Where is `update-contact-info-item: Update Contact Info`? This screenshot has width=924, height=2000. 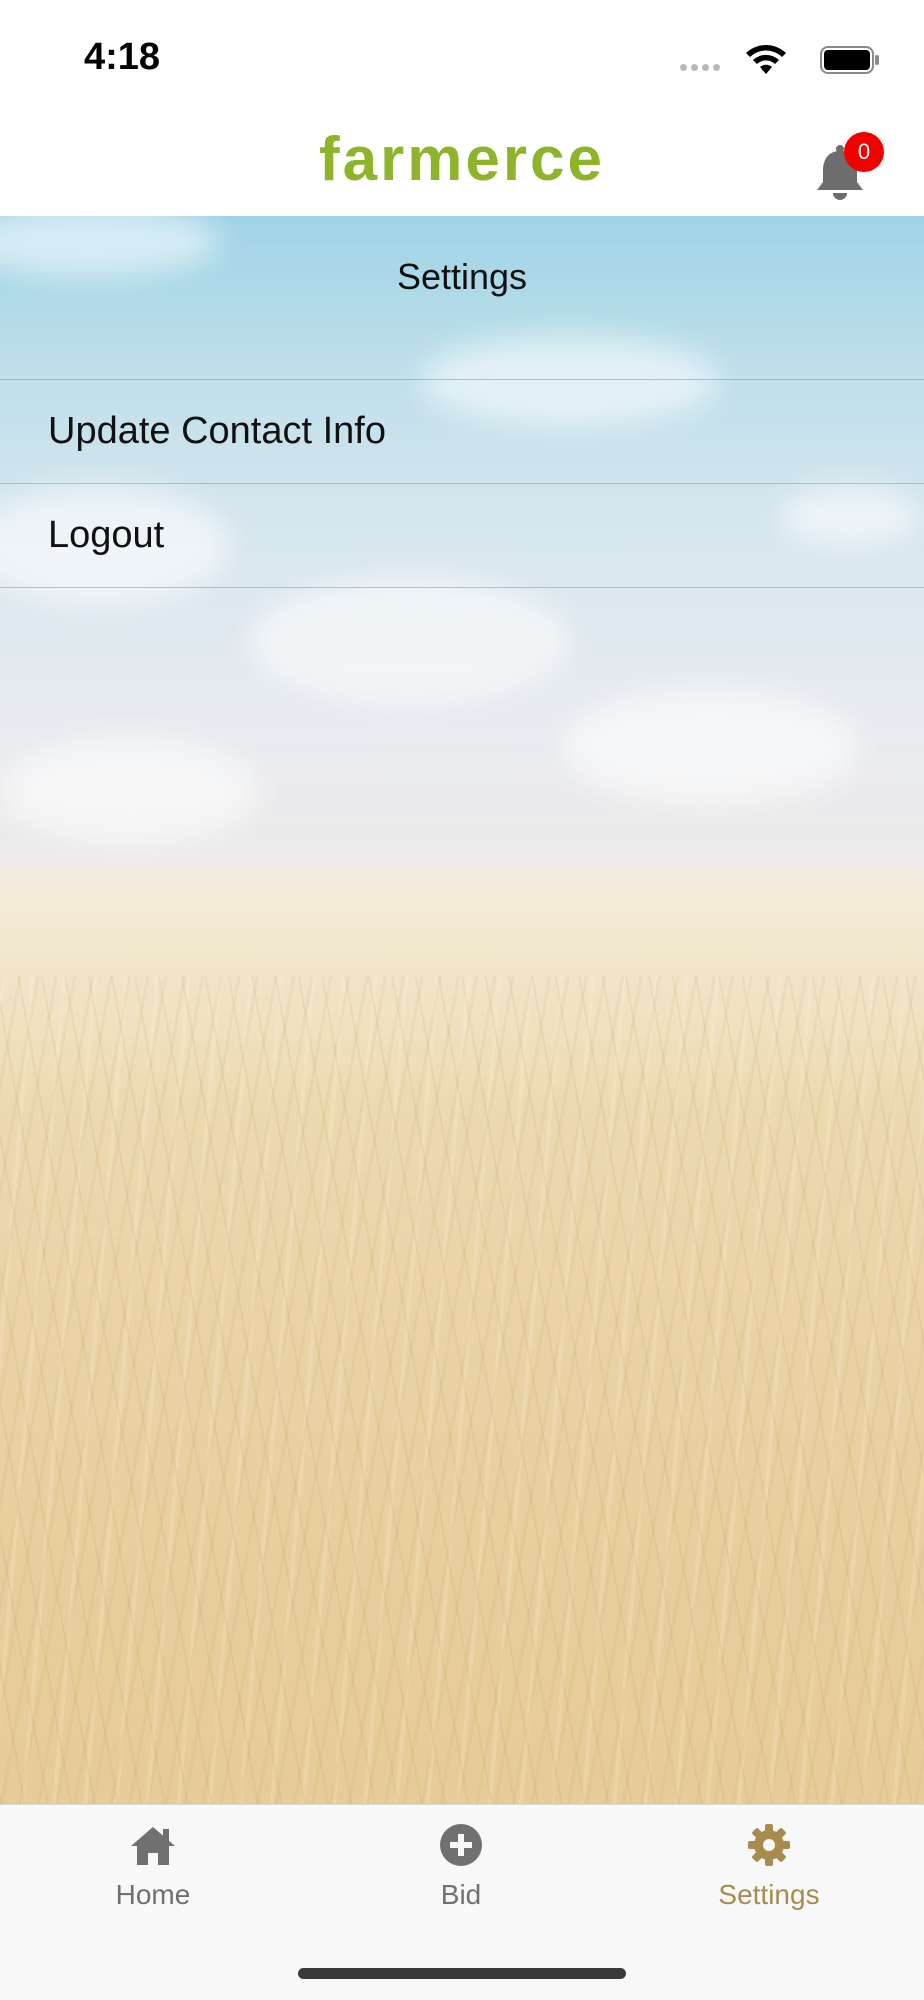
update-contact-info-item: Update Contact Info is located at coordinates (462, 432).